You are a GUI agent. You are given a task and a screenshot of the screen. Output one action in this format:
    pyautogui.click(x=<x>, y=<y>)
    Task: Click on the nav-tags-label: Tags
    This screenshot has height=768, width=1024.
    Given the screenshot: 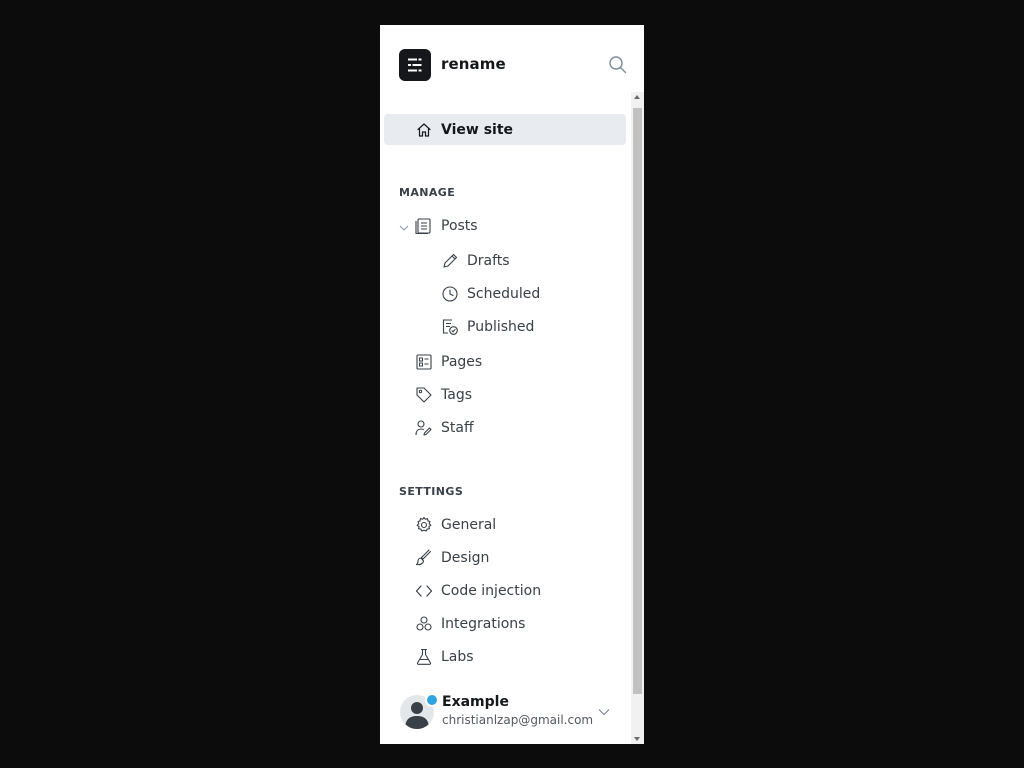 What is the action you would take?
    pyautogui.click(x=456, y=395)
    